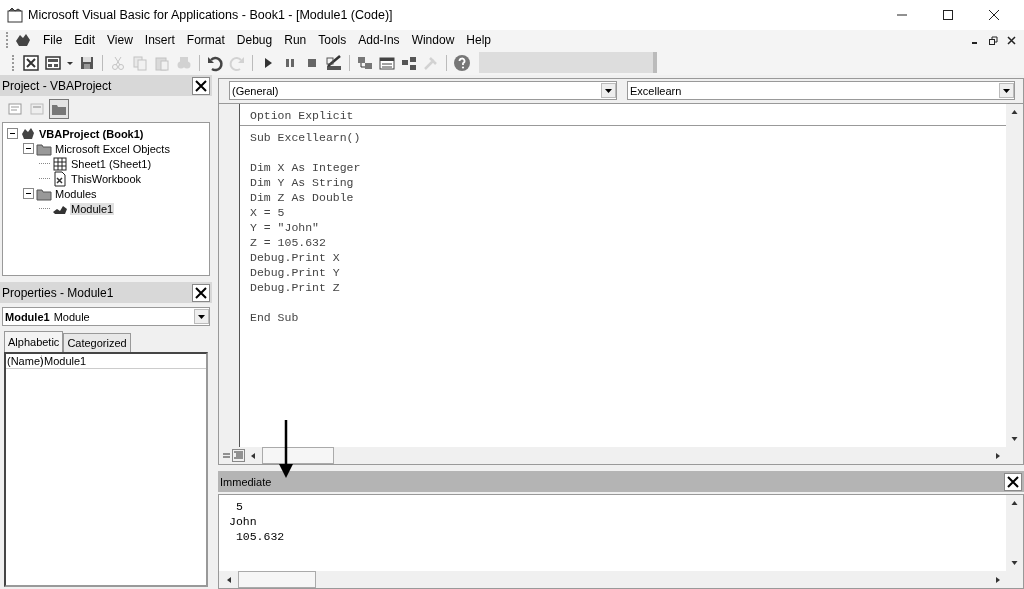 Image resolution: width=1024 pixels, height=589 pixels. Describe the element at coordinates (112, 148) in the screenshot. I see `tree-item: Microsoft Excel Objects` at that location.